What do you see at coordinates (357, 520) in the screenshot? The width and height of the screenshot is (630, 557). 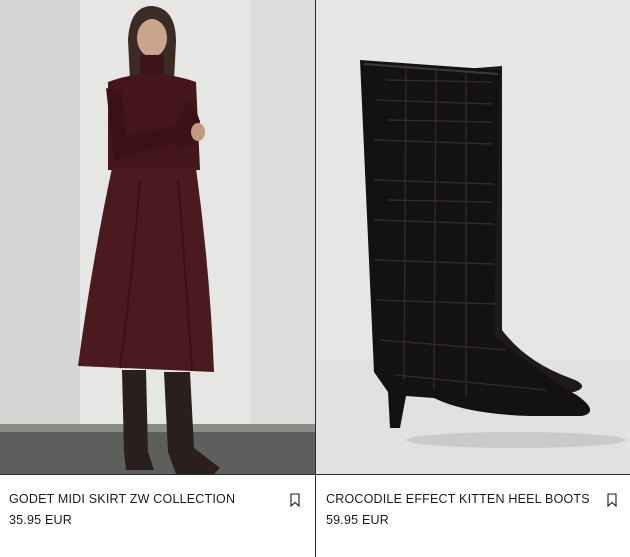 I see `product-price: 59.95 EUR` at bounding box center [357, 520].